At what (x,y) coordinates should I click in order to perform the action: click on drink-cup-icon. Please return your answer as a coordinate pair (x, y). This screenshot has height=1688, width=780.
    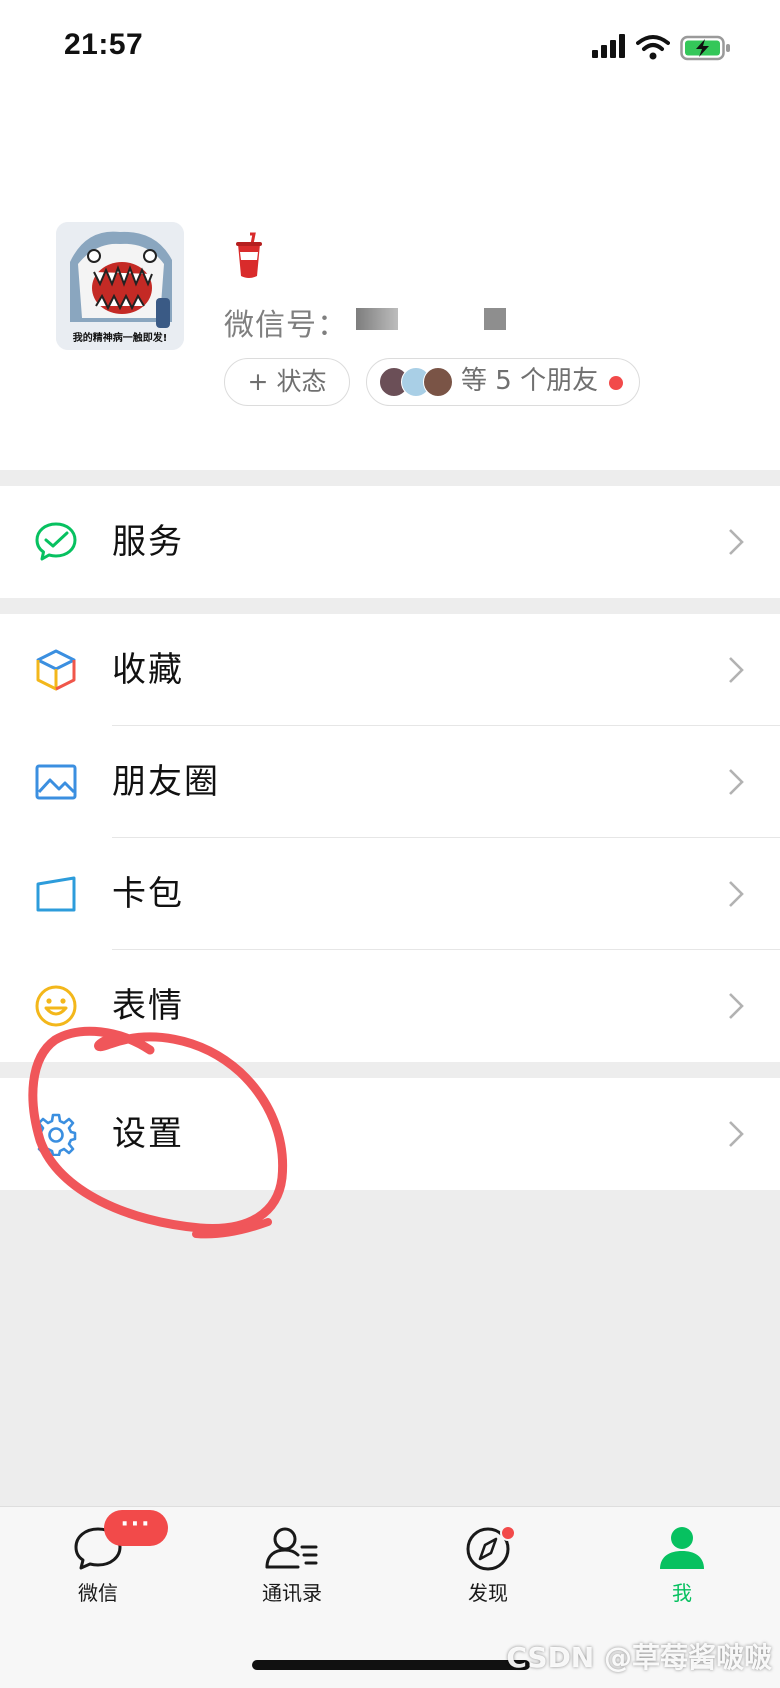
    Looking at the image, I should click on (249, 255).